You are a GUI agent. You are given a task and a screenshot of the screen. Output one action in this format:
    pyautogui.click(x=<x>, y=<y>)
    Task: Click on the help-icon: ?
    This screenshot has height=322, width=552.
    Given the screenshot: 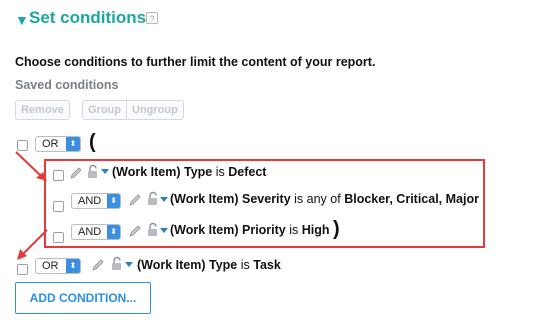 What is the action you would take?
    pyautogui.click(x=152, y=18)
    